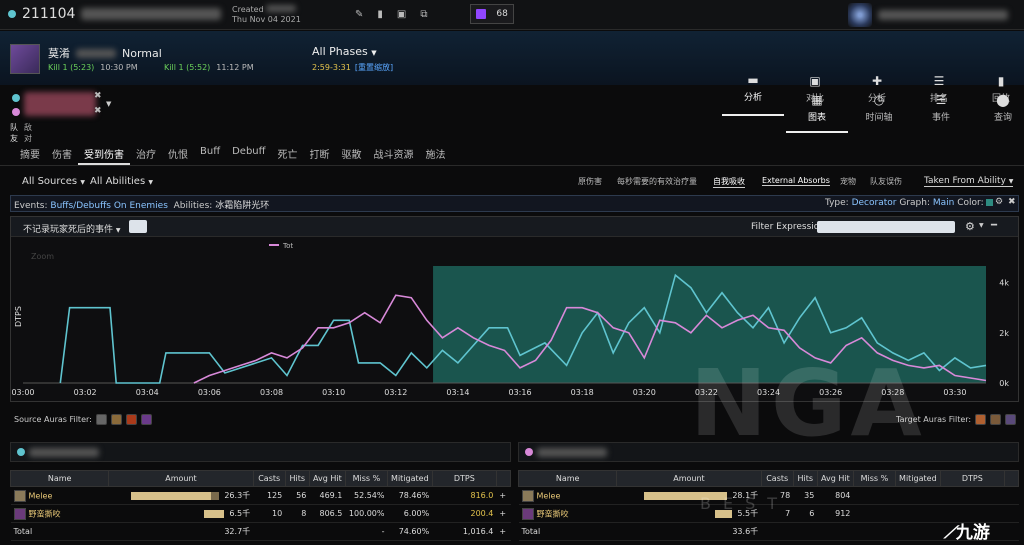 The height and width of the screenshot is (545, 1024). Describe the element at coordinates (209, 67) in the screenshot. I see `kill-entry-2: Kill 1 (5:52) 11:12 PM` at that location.